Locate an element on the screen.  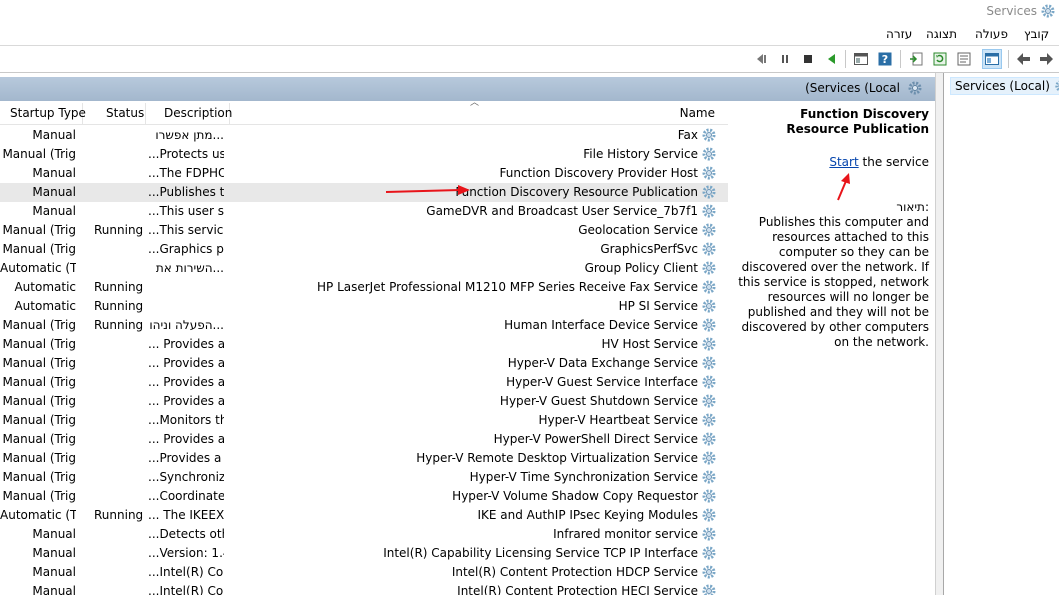
column-status: Status is located at coordinates (125, 113).